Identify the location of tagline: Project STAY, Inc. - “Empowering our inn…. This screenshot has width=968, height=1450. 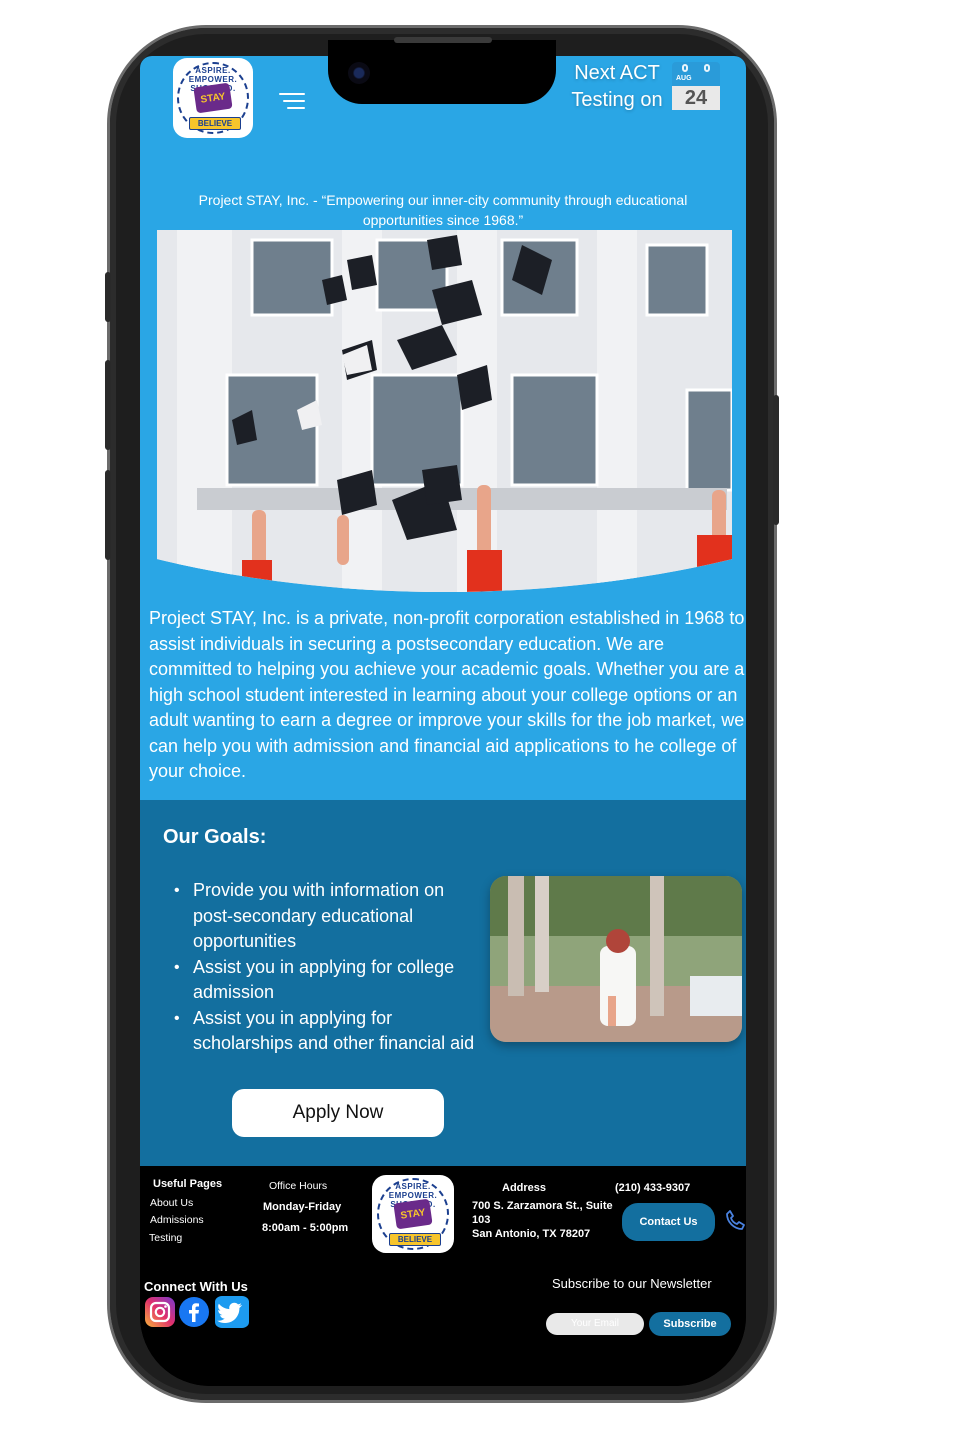
(443, 210).